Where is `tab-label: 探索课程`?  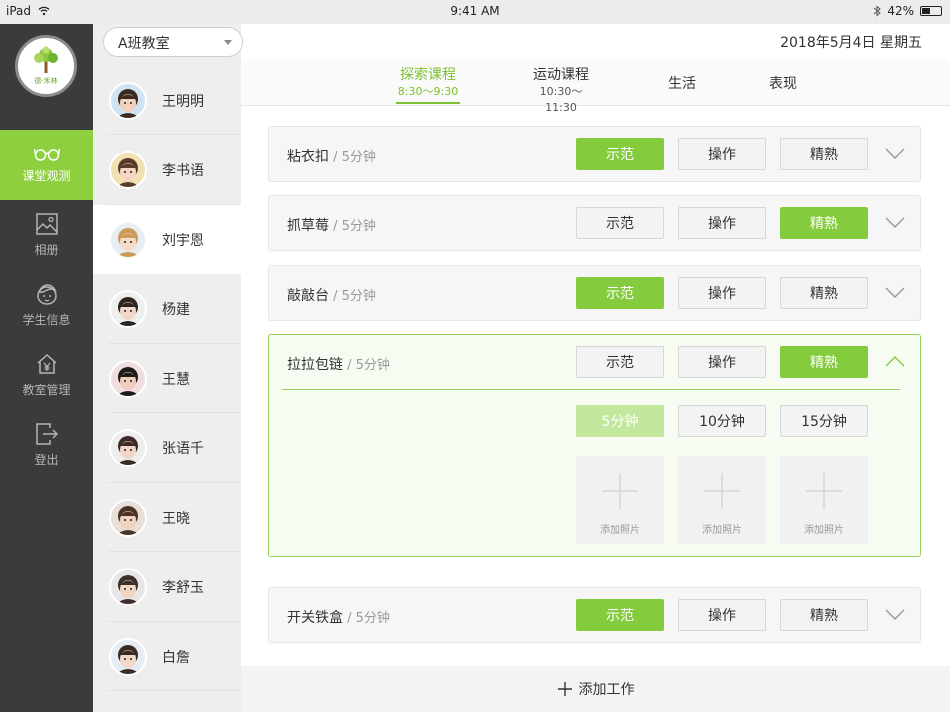
tab-label: 探索课程 is located at coordinates (428, 75).